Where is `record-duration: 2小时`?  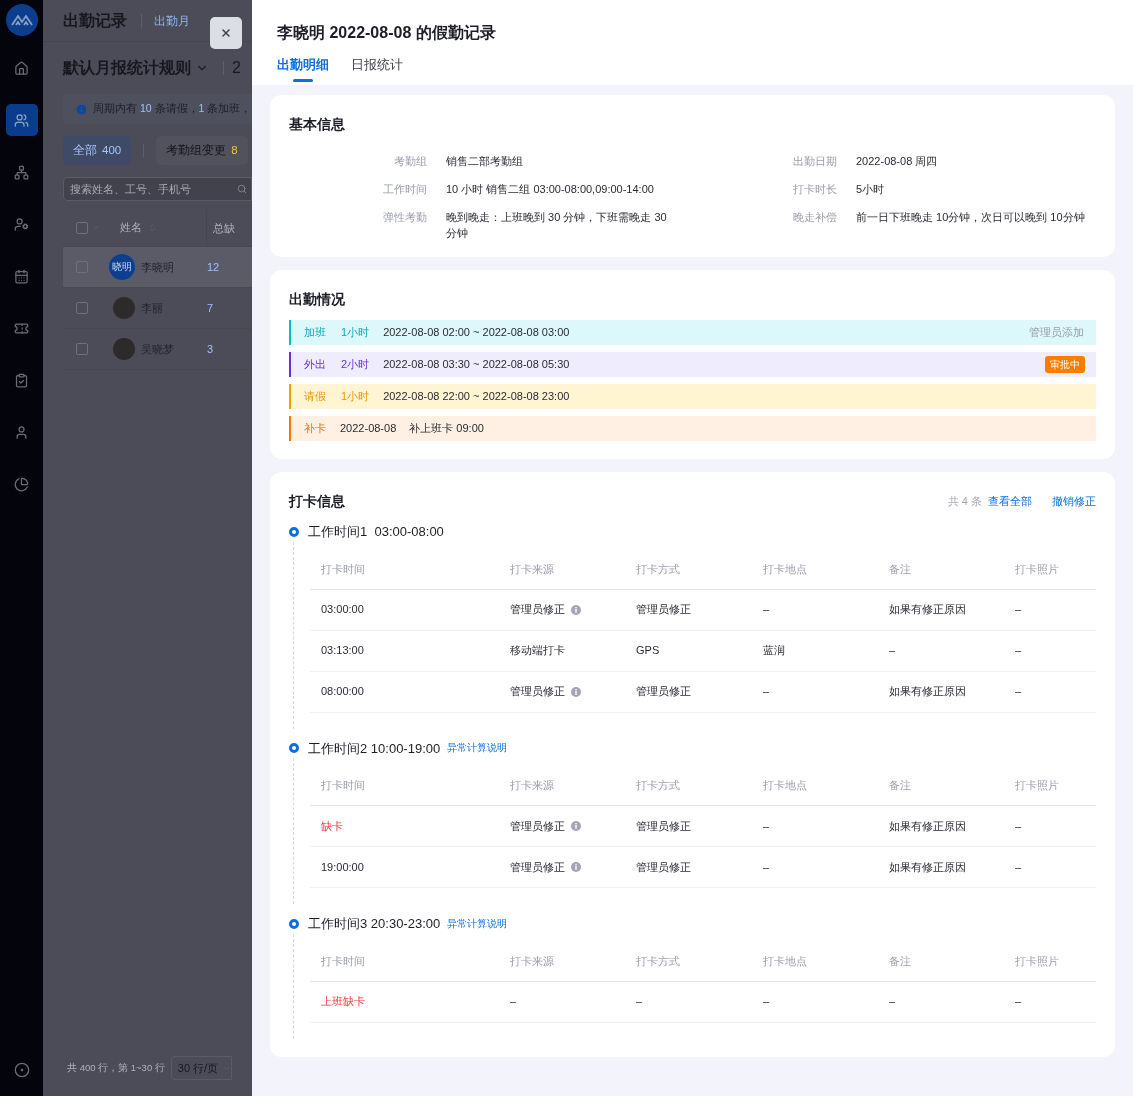 record-duration: 2小时 is located at coordinates (355, 365).